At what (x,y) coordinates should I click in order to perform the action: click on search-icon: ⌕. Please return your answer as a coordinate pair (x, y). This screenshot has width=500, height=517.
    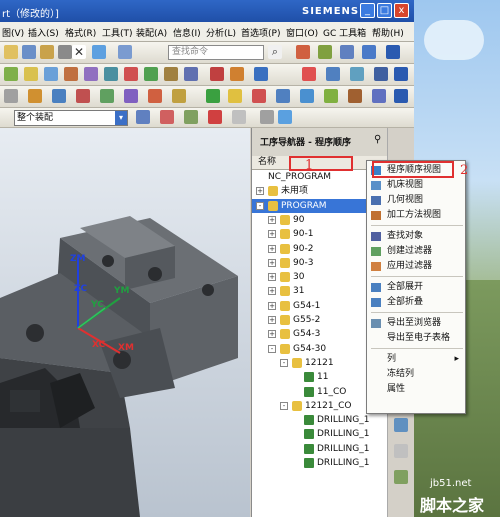
    Looking at the image, I should click on (275, 52).